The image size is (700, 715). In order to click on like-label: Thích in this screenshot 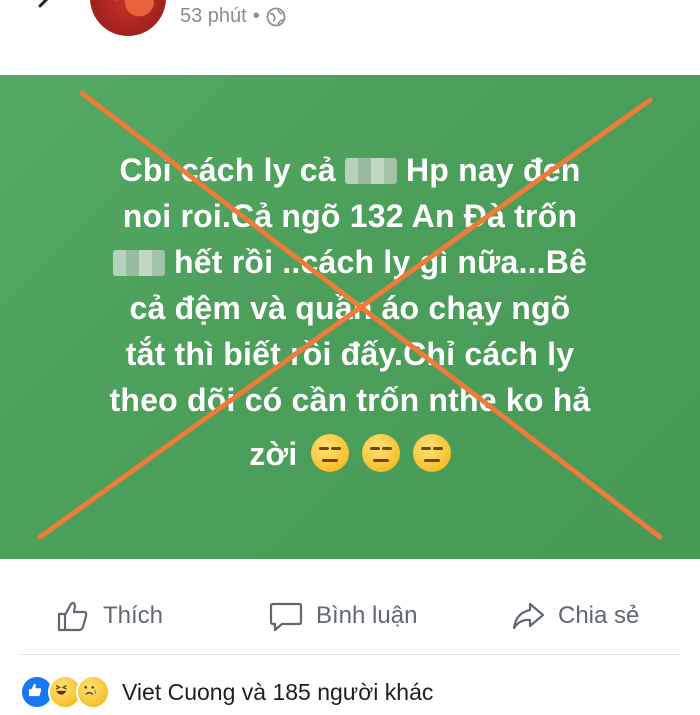, I will do `click(133, 615)`.